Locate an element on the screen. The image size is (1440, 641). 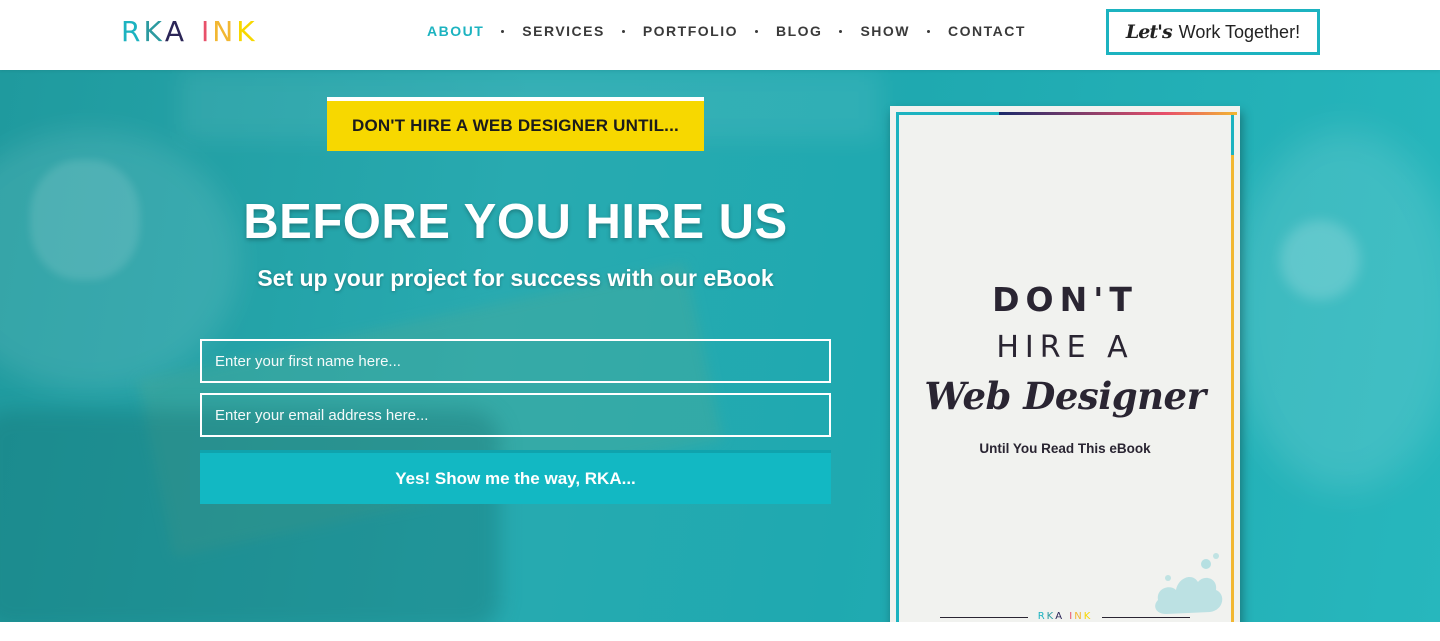
cover-logo-letter: A is located at coordinates (1060, 616).